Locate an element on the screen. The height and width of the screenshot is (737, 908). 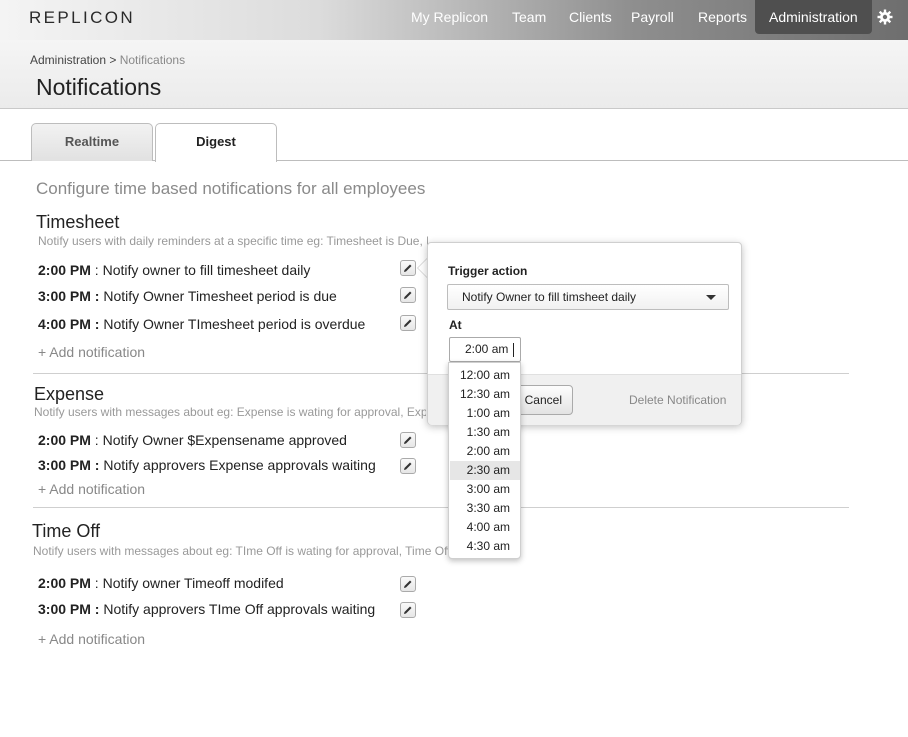
delete-notification-link: Delete Notification is located at coordinates (677, 400).